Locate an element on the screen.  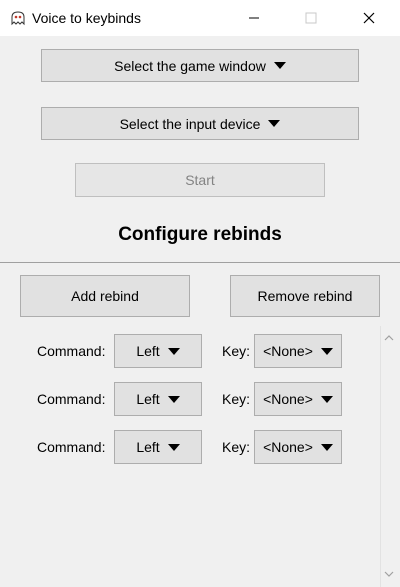
close-button is located at coordinates (369, 18).